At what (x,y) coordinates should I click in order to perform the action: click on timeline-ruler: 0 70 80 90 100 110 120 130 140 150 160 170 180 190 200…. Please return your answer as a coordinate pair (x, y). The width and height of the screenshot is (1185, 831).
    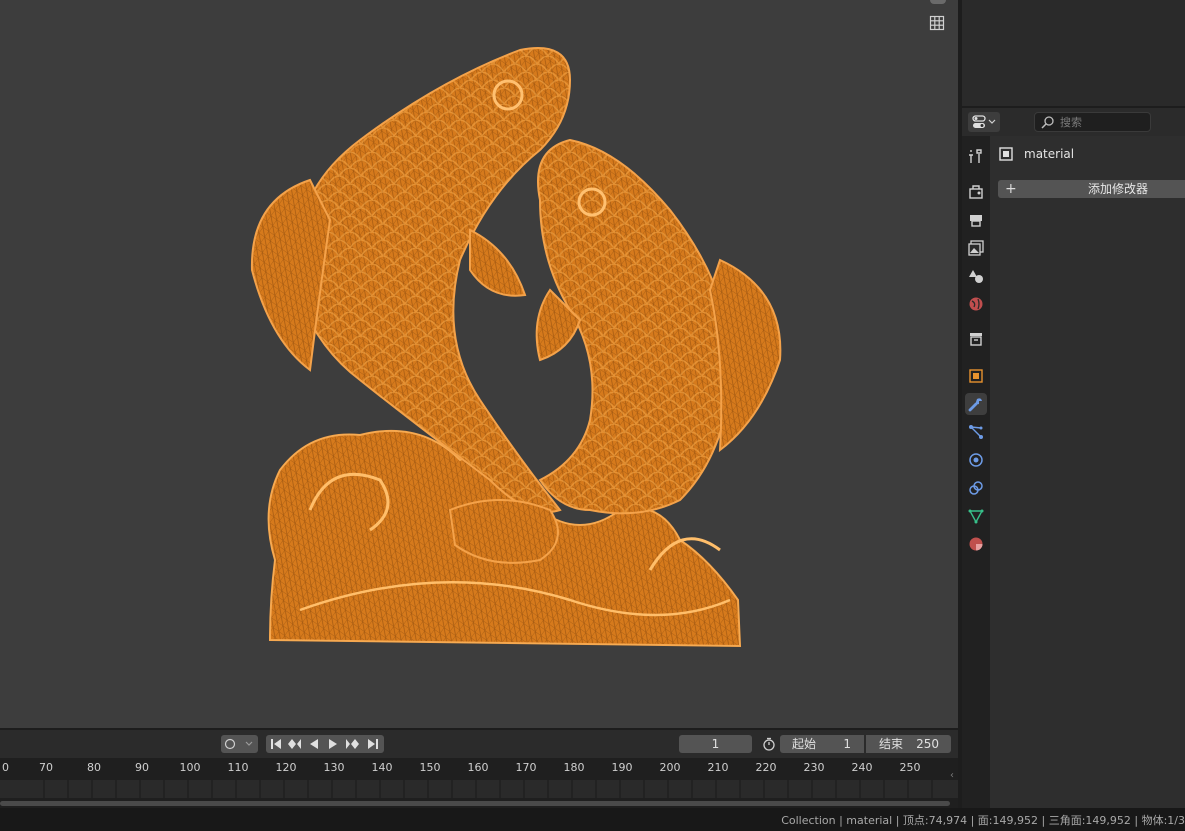
    Looking at the image, I should click on (479, 769).